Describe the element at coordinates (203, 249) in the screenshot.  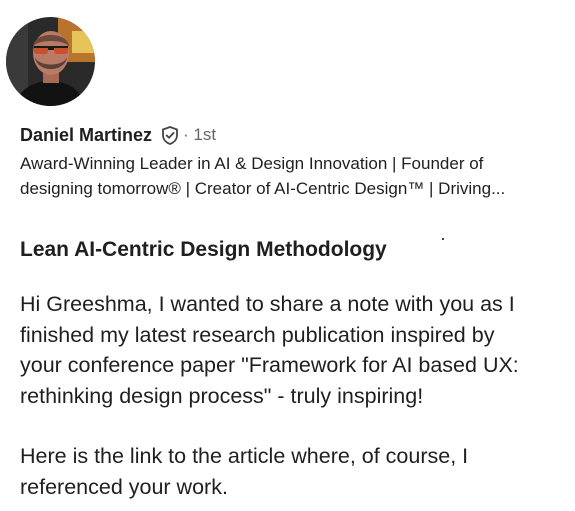
I see `message-subject: Lean AI-Centric Design Methodology` at that location.